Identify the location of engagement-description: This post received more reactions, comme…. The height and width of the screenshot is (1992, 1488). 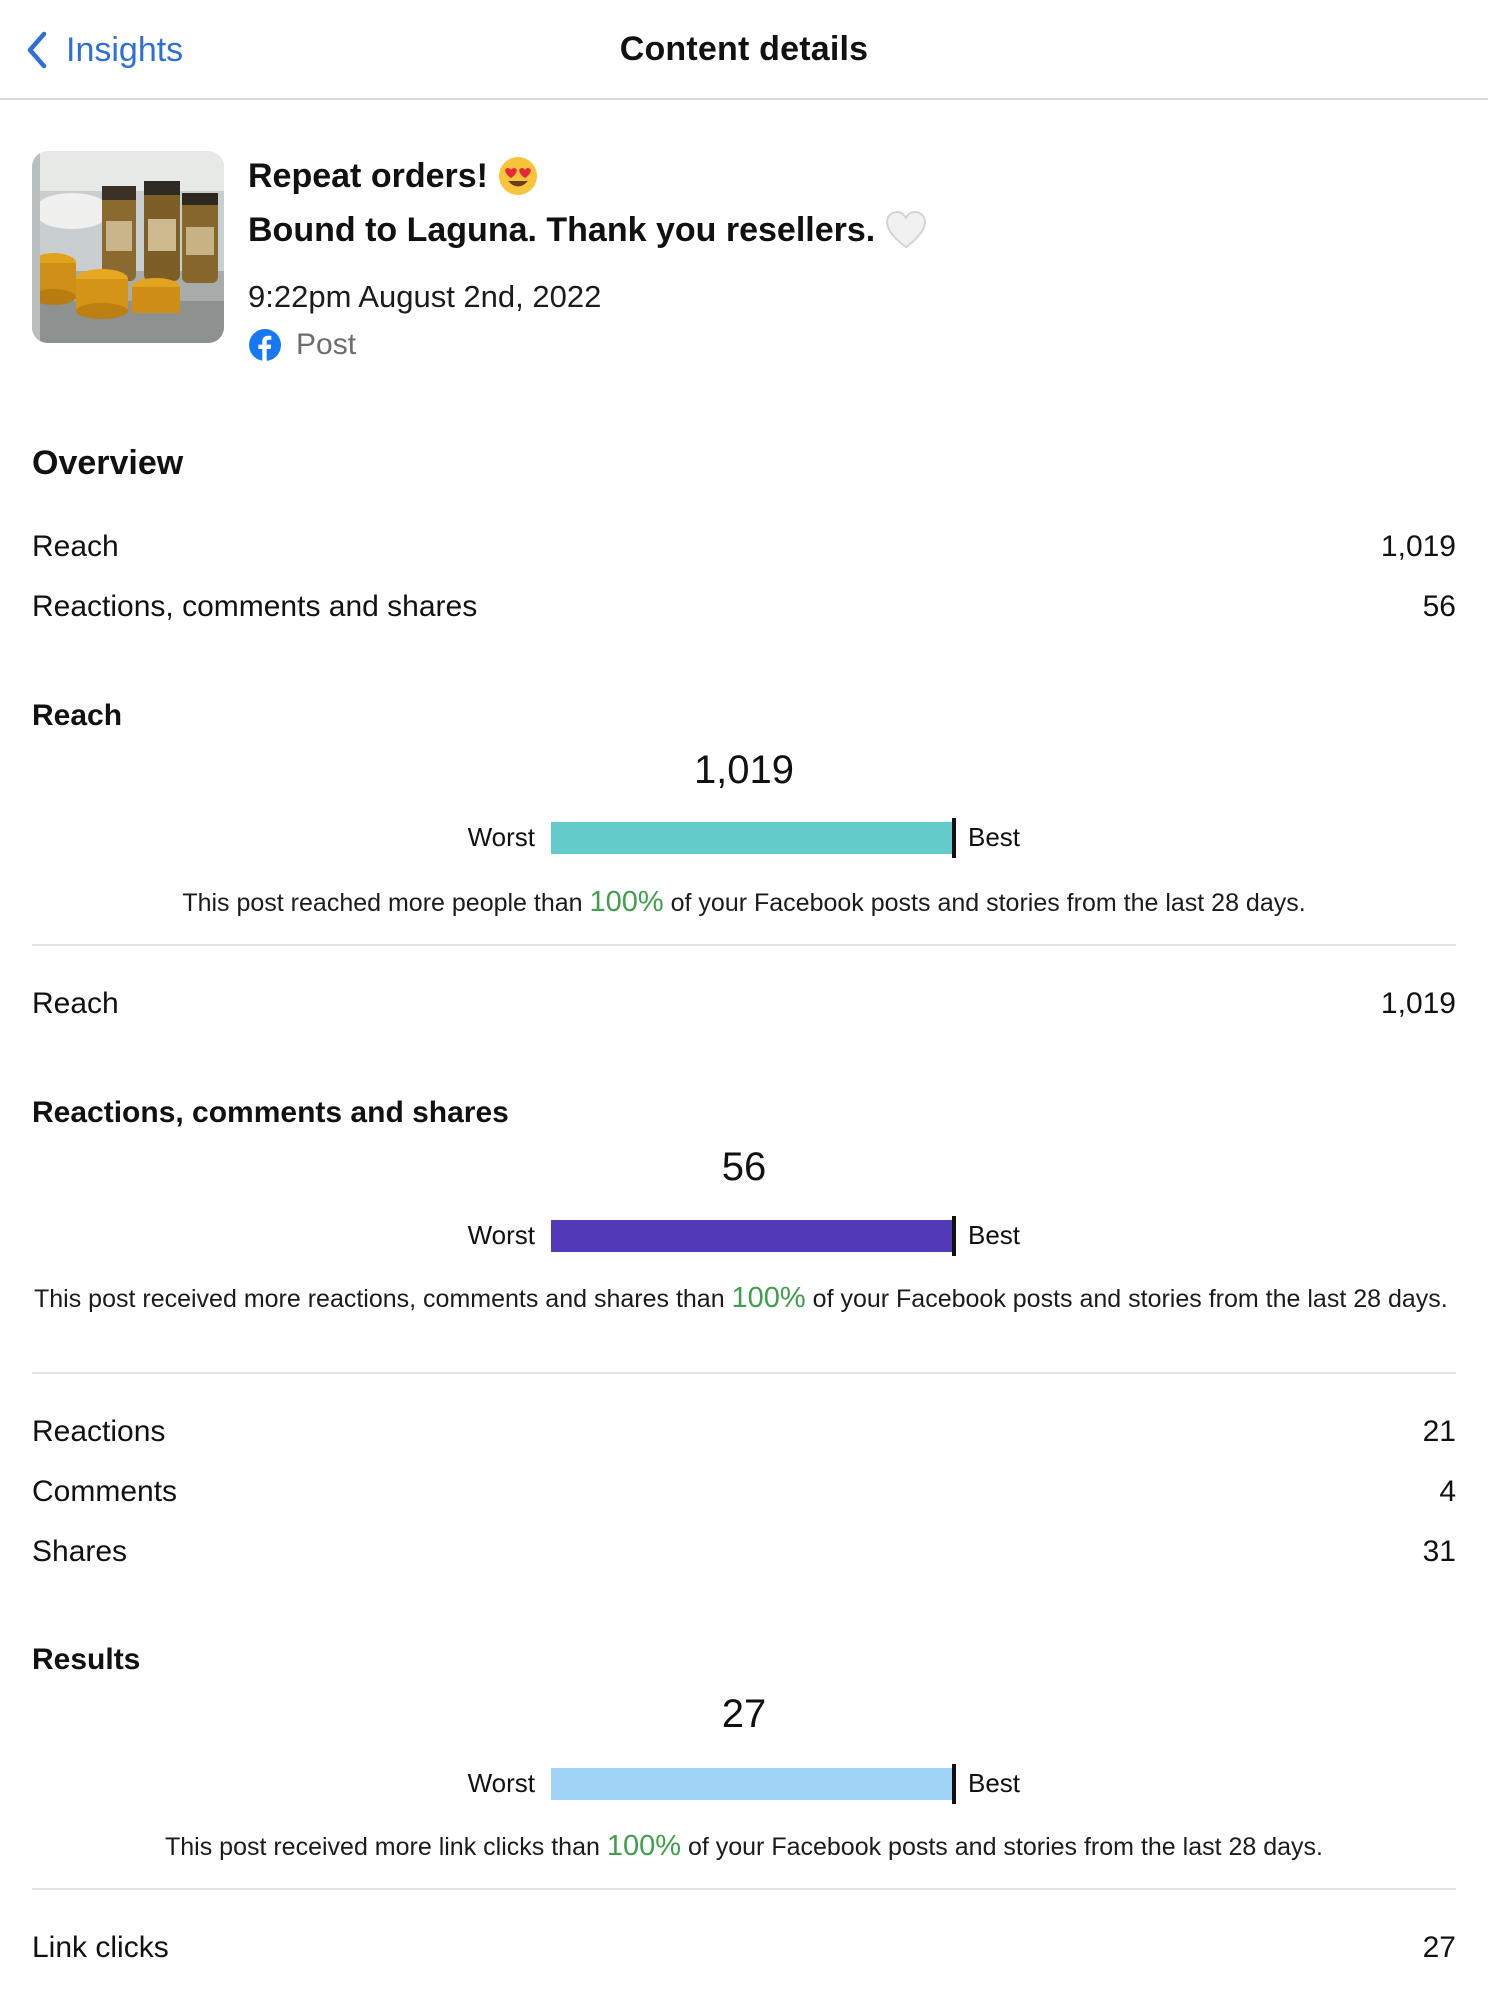
(745, 1298).